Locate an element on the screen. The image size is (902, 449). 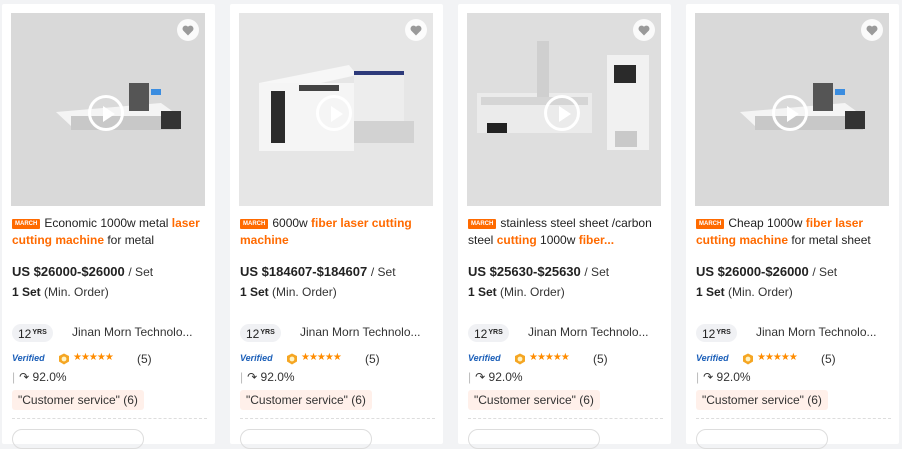
title-segment: 6000w is located at coordinates (292, 223).